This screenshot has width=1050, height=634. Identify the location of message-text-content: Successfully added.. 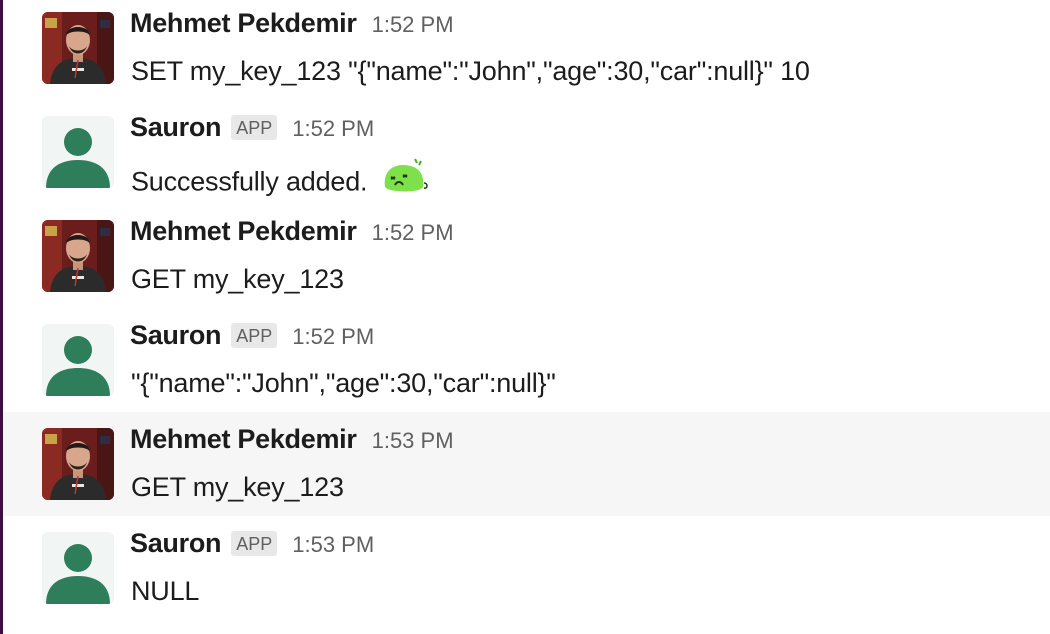
(249, 181).